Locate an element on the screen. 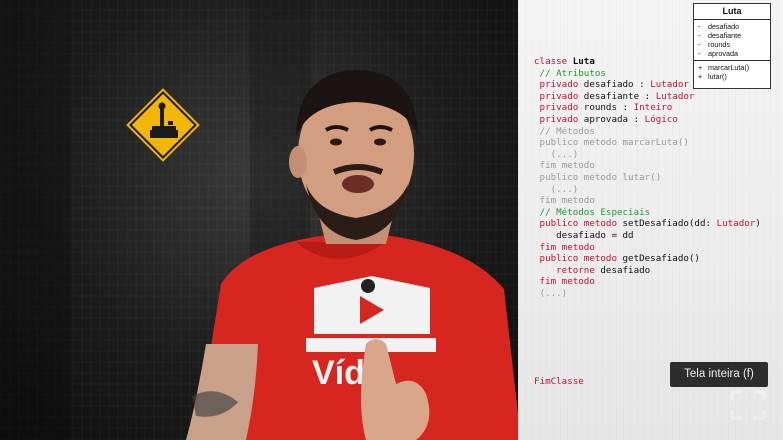 Image resolution: width=783 pixels, height=440 pixels. uml-class-name: Luta is located at coordinates (732, 12).